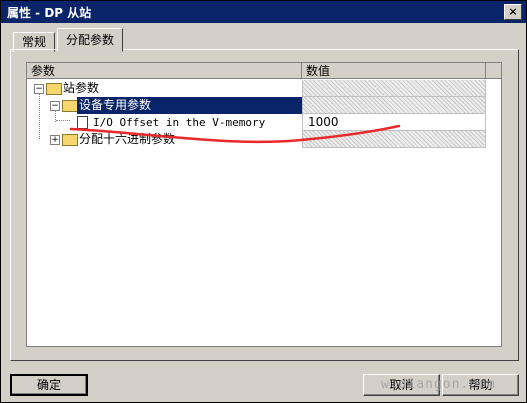  Describe the element at coordinates (49, 385) in the screenshot. I see `ok-button: 确定` at that location.